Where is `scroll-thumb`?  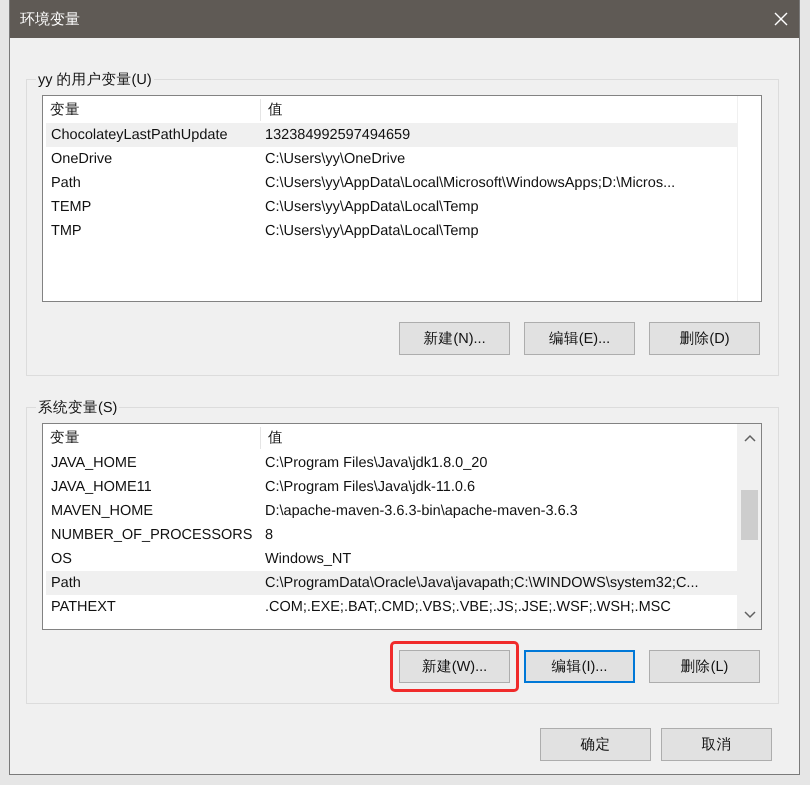 scroll-thumb is located at coordinates (749, 515).